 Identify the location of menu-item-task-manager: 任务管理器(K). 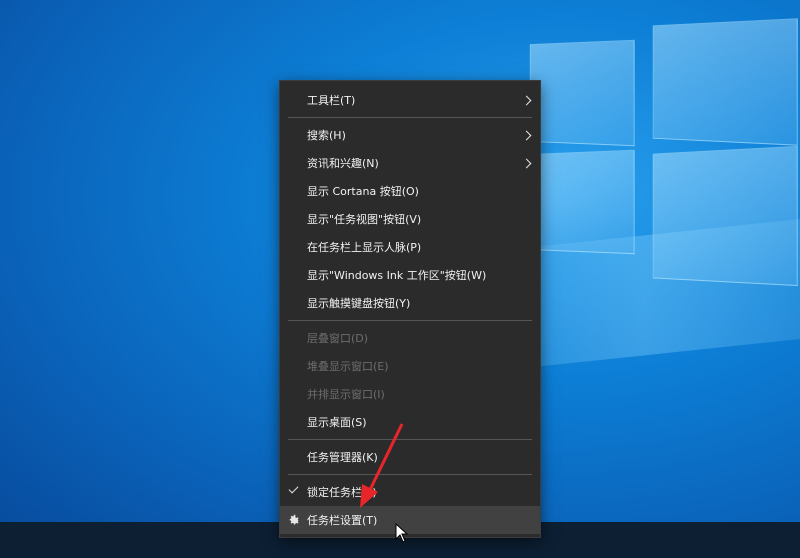
(410, 457).